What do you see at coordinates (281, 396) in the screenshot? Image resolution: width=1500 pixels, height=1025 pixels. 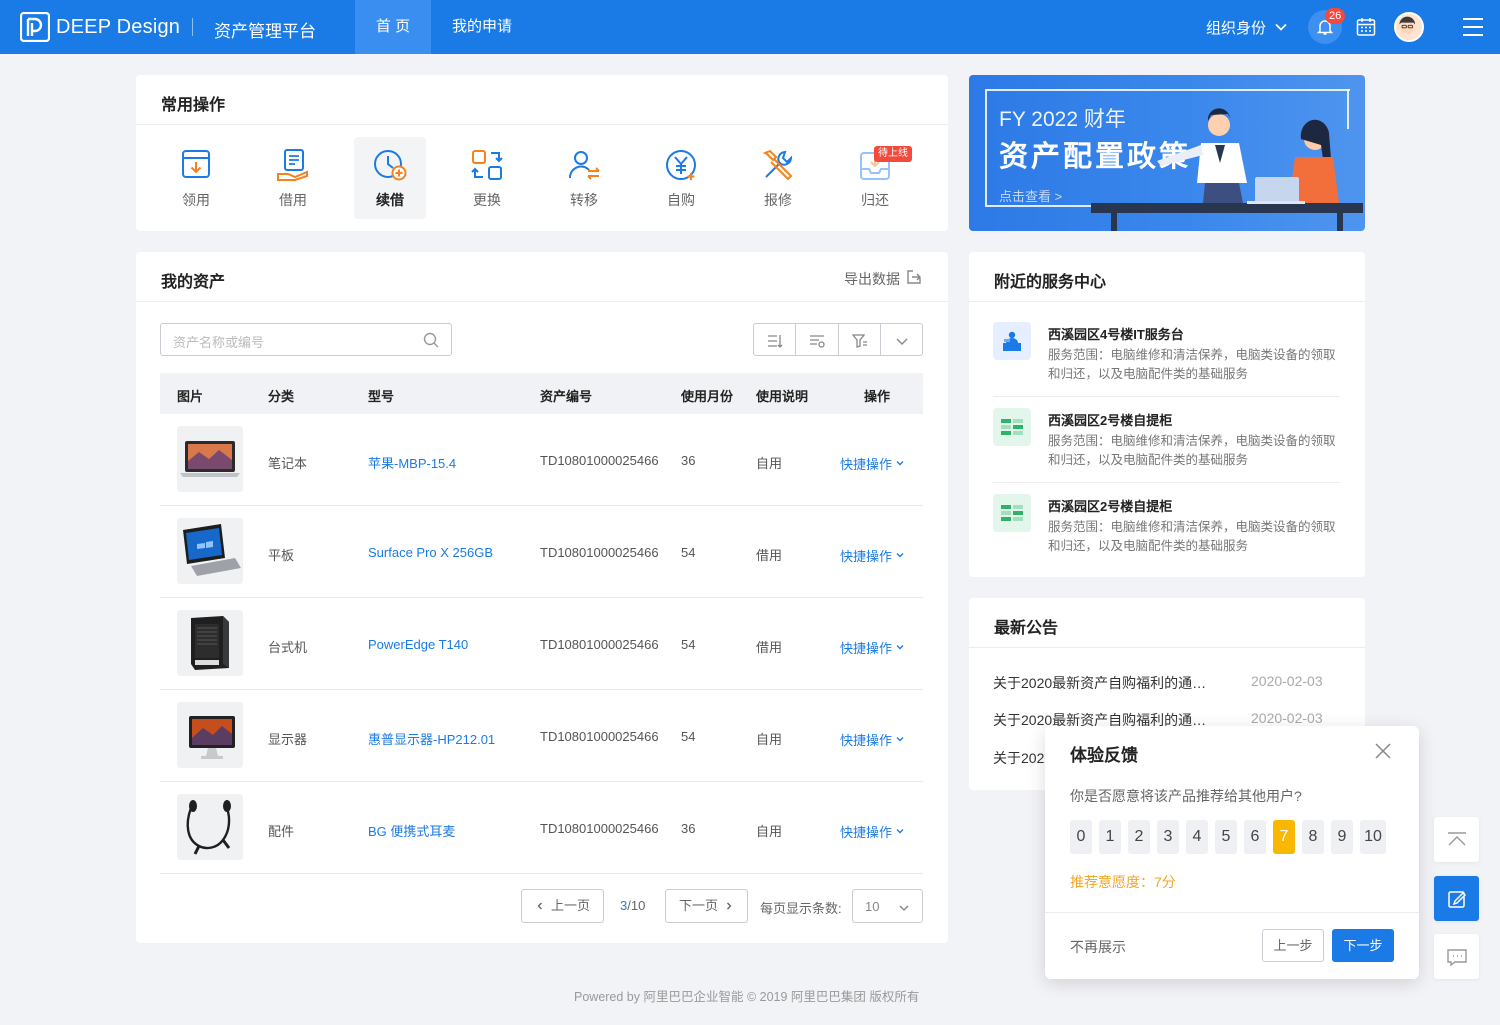 I see `col-header-category: 分类` at bounding box center [281, 396].